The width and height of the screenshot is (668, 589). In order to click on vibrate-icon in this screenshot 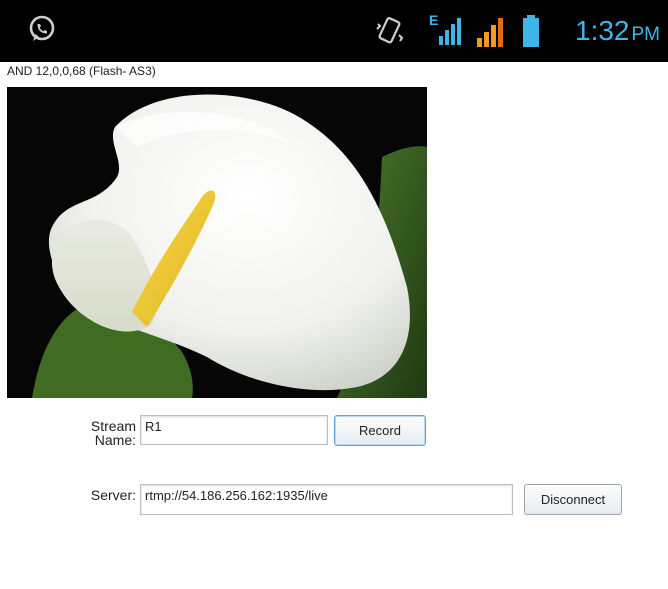, I will do `click(390, 30)`.